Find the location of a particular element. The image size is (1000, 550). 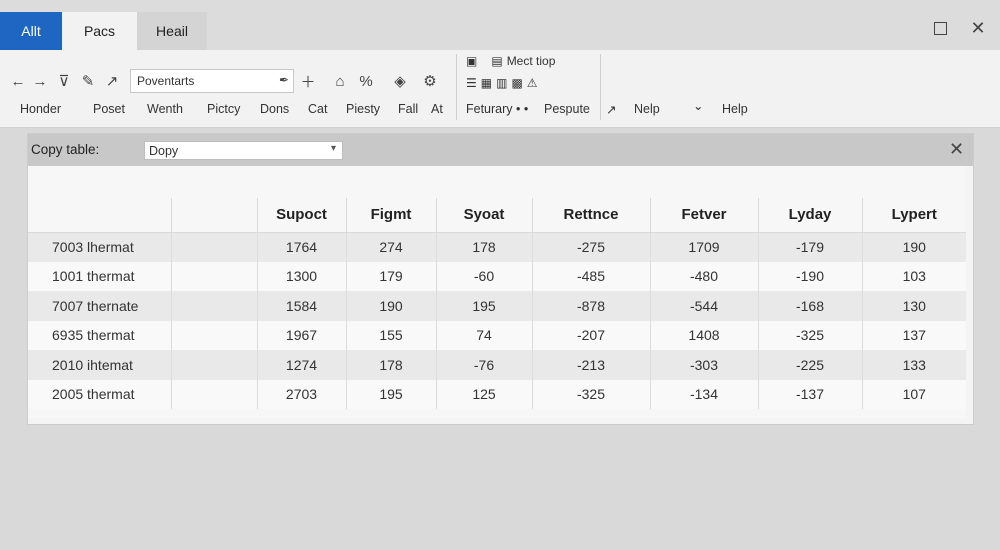

table-cell: -544 is located at coordinates (704, 306).